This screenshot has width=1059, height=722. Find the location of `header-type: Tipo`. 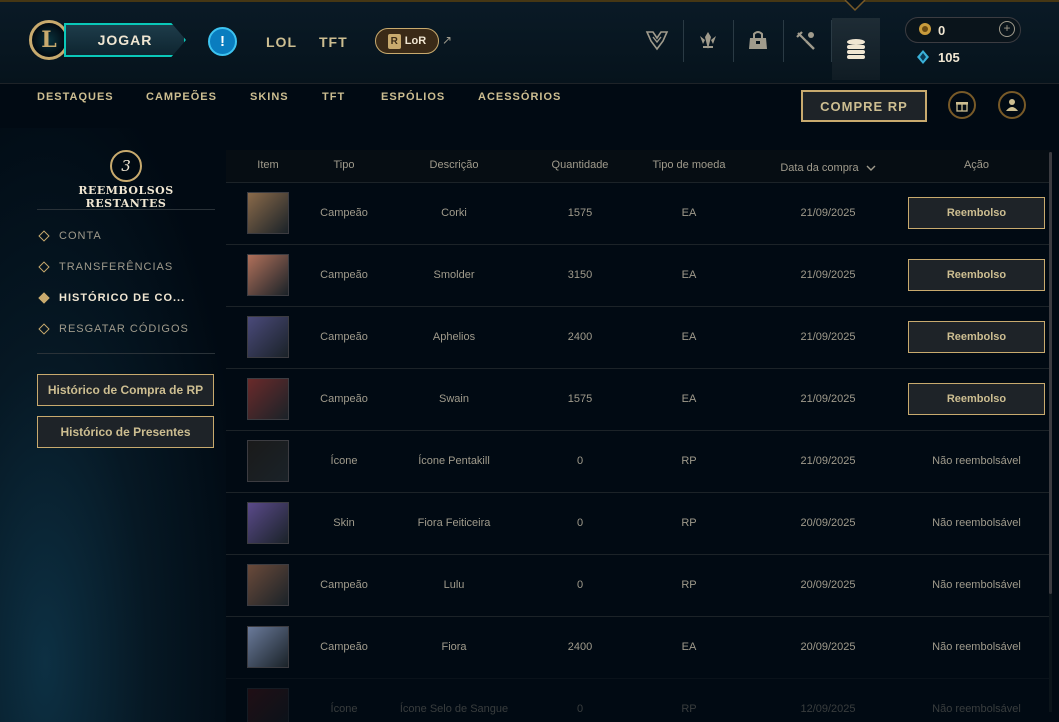

header-type: Tipo is located at coordinates (344, 165).